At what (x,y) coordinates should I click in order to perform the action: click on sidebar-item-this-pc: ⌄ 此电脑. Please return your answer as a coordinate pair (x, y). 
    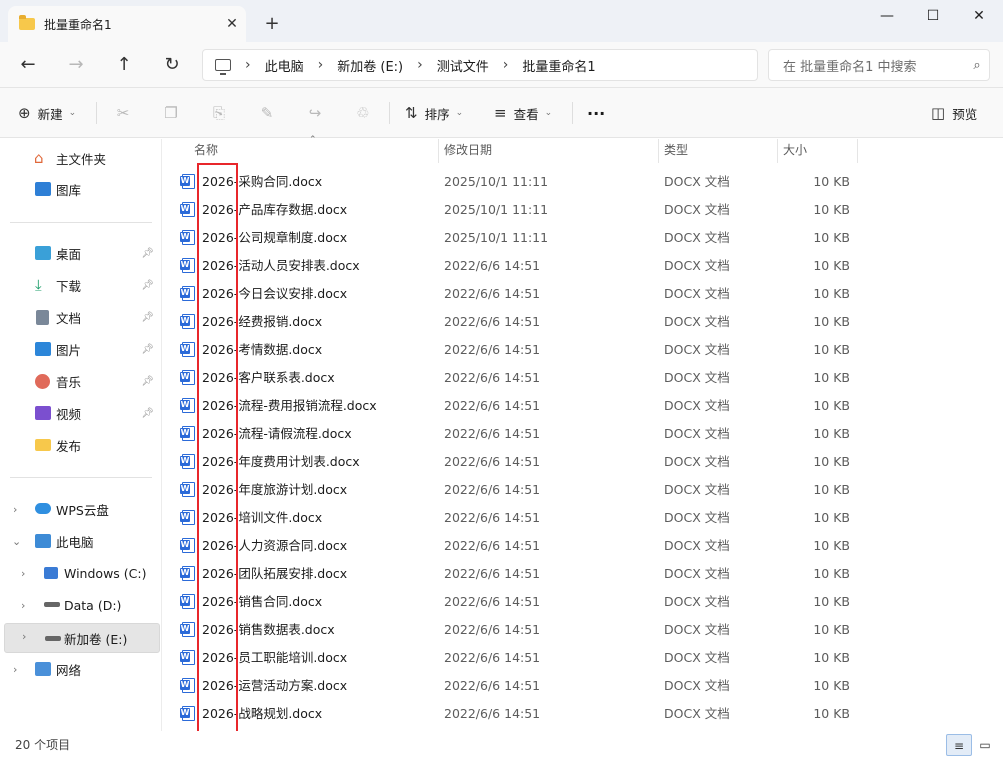
    Looking at the image, I should click on (82, 541).